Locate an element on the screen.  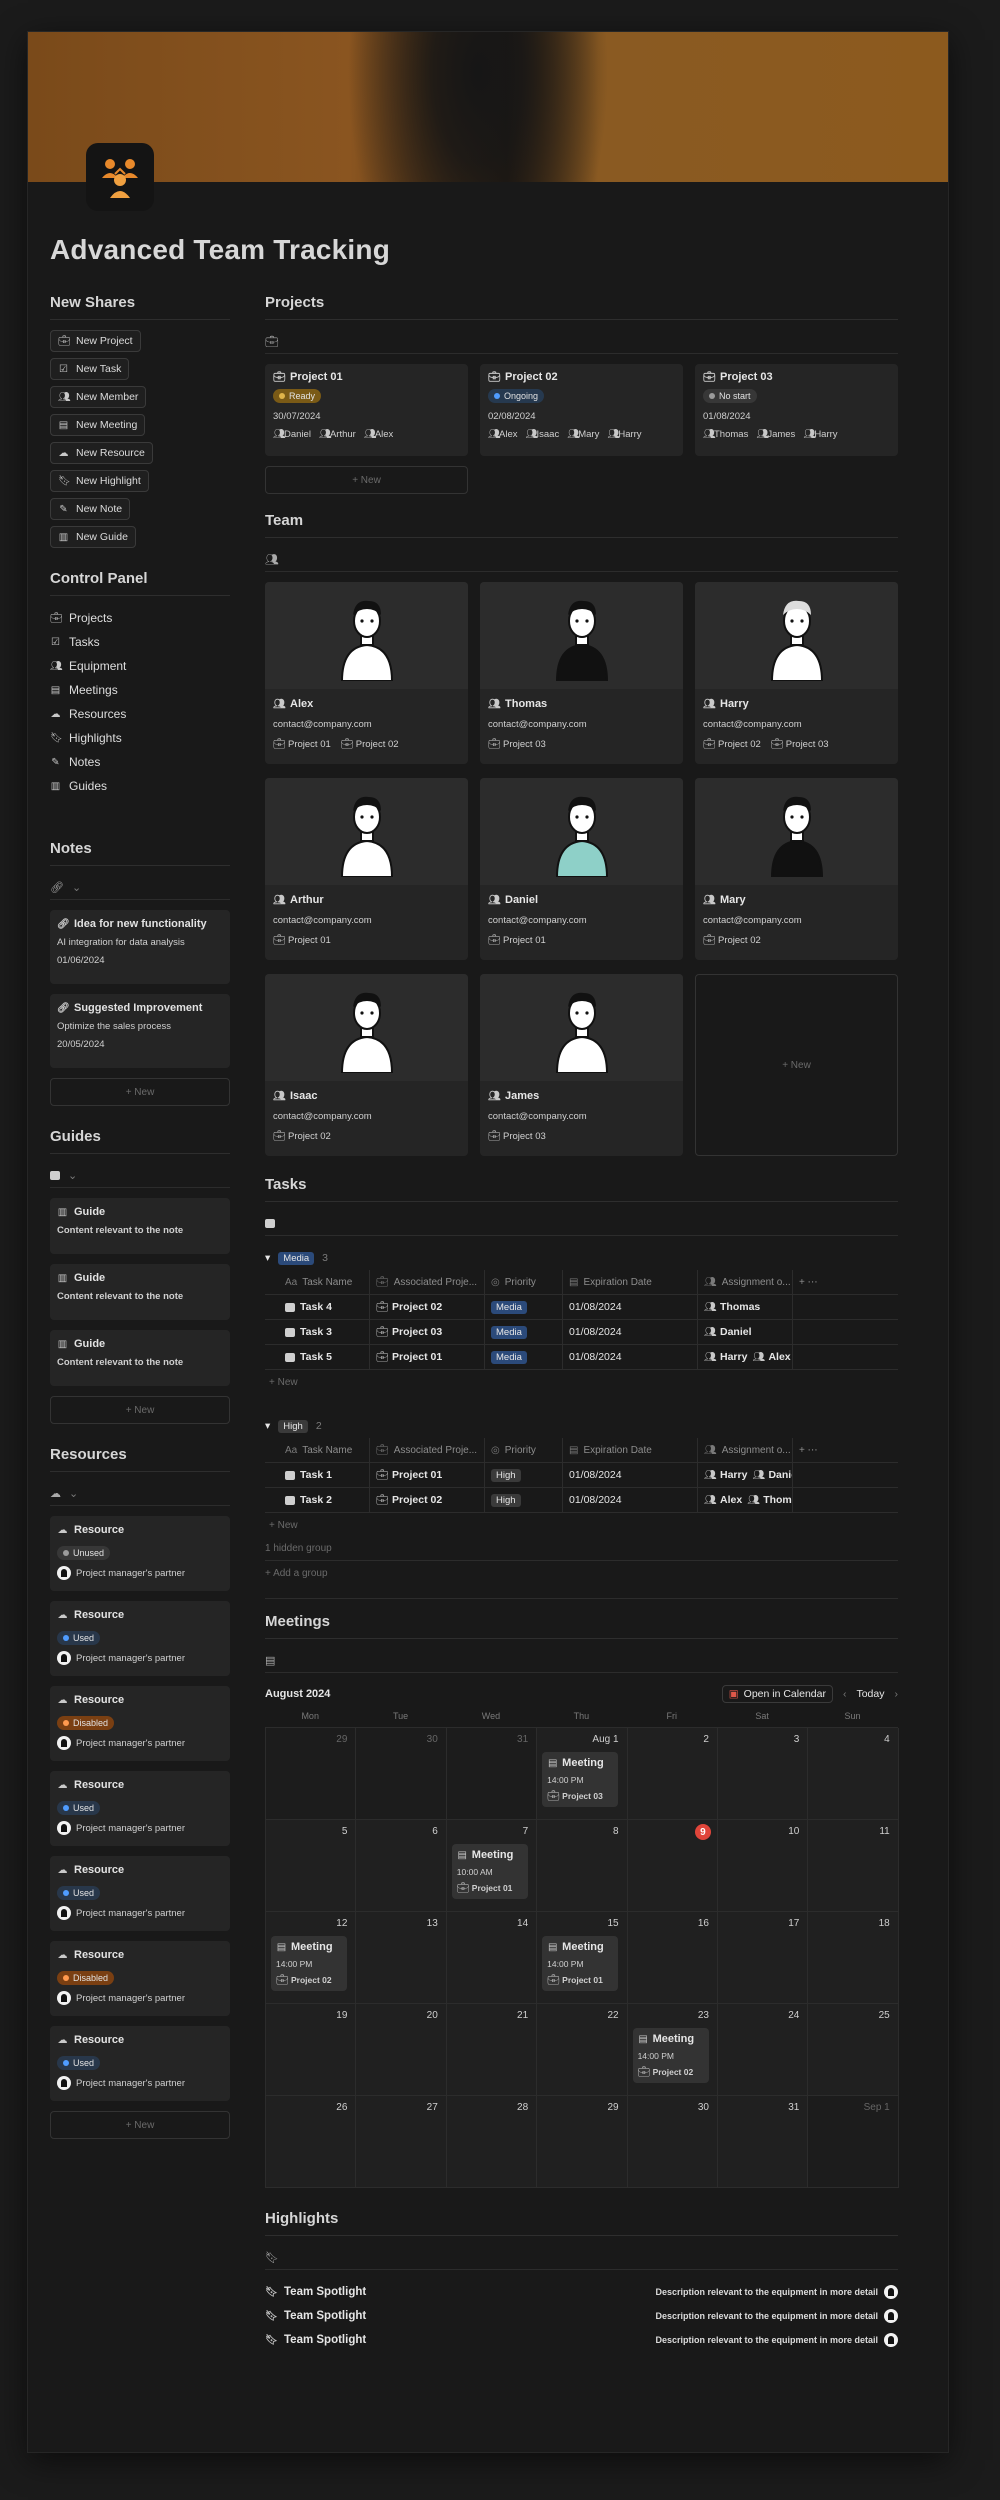
column-header: ◎ Priority is located at coordinates (524, 1282).